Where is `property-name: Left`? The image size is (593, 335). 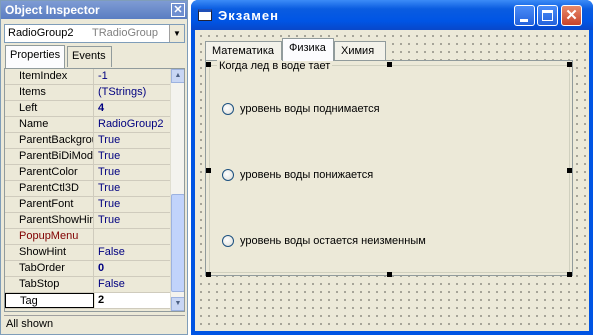 property-name: Left is located at coordinates (49, 108).